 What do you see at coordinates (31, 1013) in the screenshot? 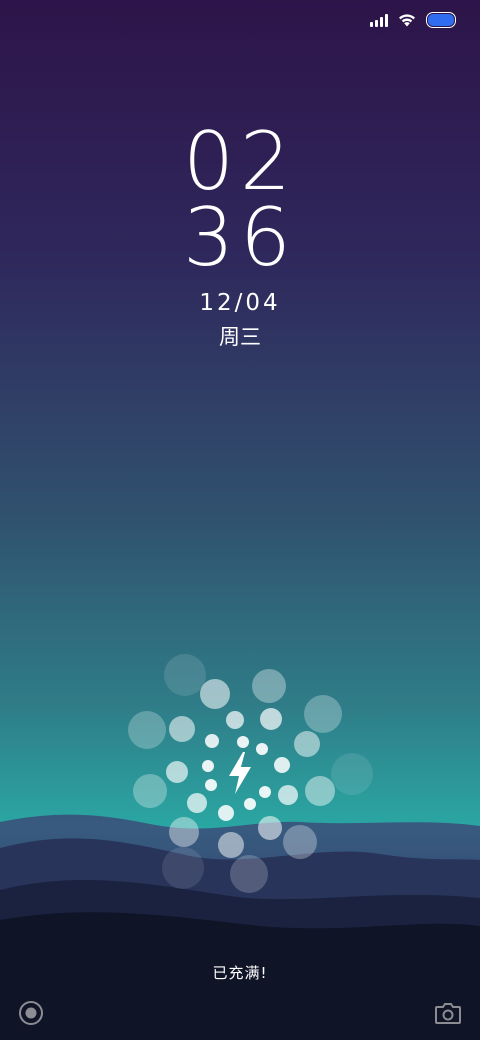
I see `assistant-circle-icon` at bounding box center [31, 1013].